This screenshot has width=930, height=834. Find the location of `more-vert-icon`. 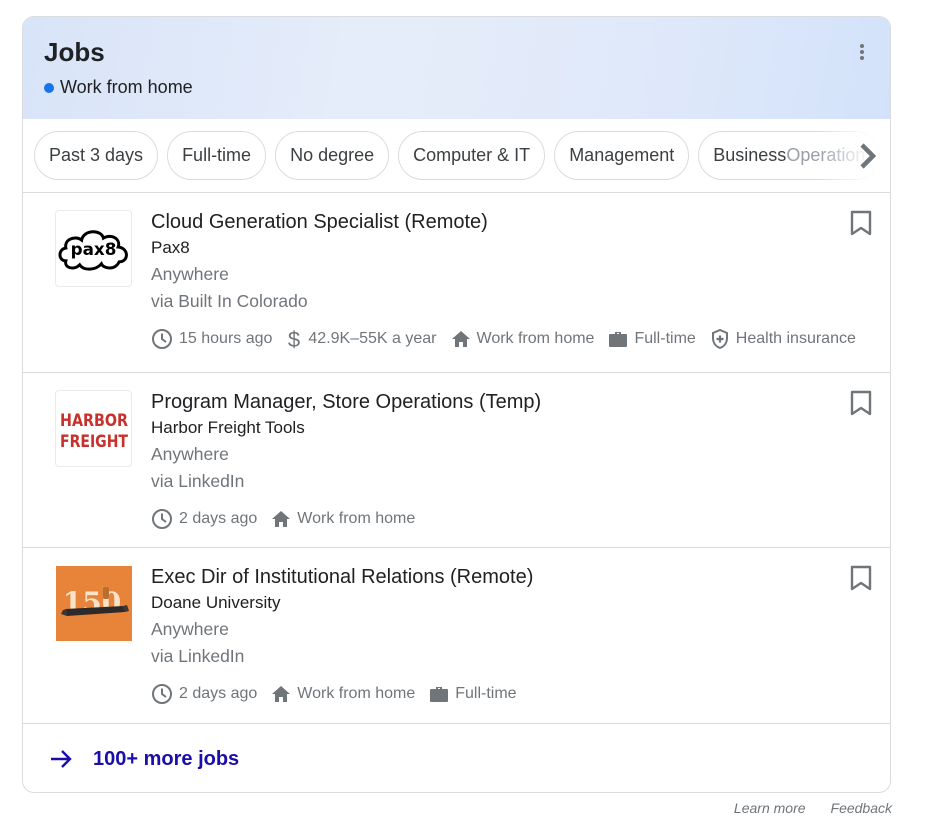

more-vert-icon is located at coordinates (862, 46).